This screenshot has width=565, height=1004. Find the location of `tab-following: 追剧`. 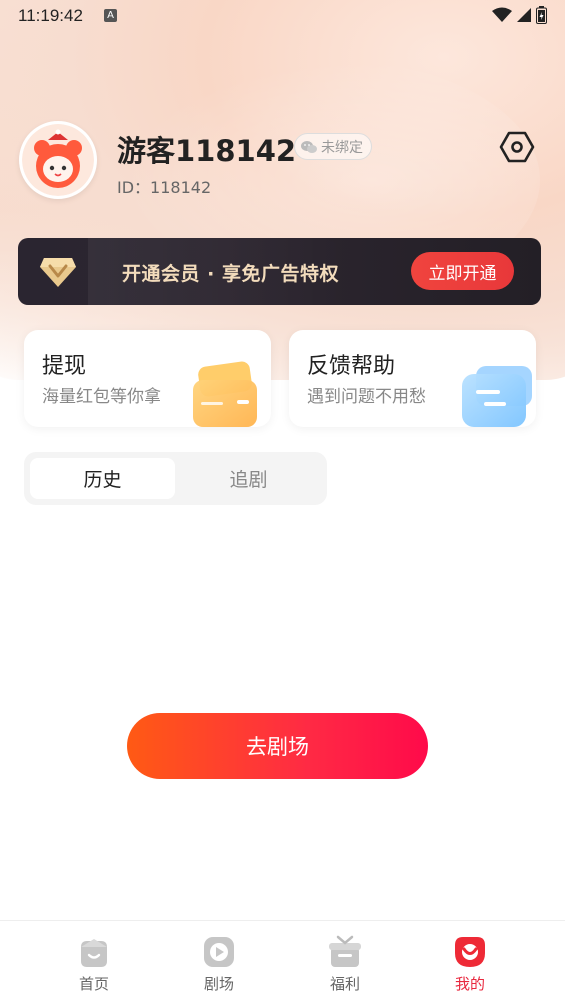

tab-following: 追剧 is located at coordinates (248, 478).